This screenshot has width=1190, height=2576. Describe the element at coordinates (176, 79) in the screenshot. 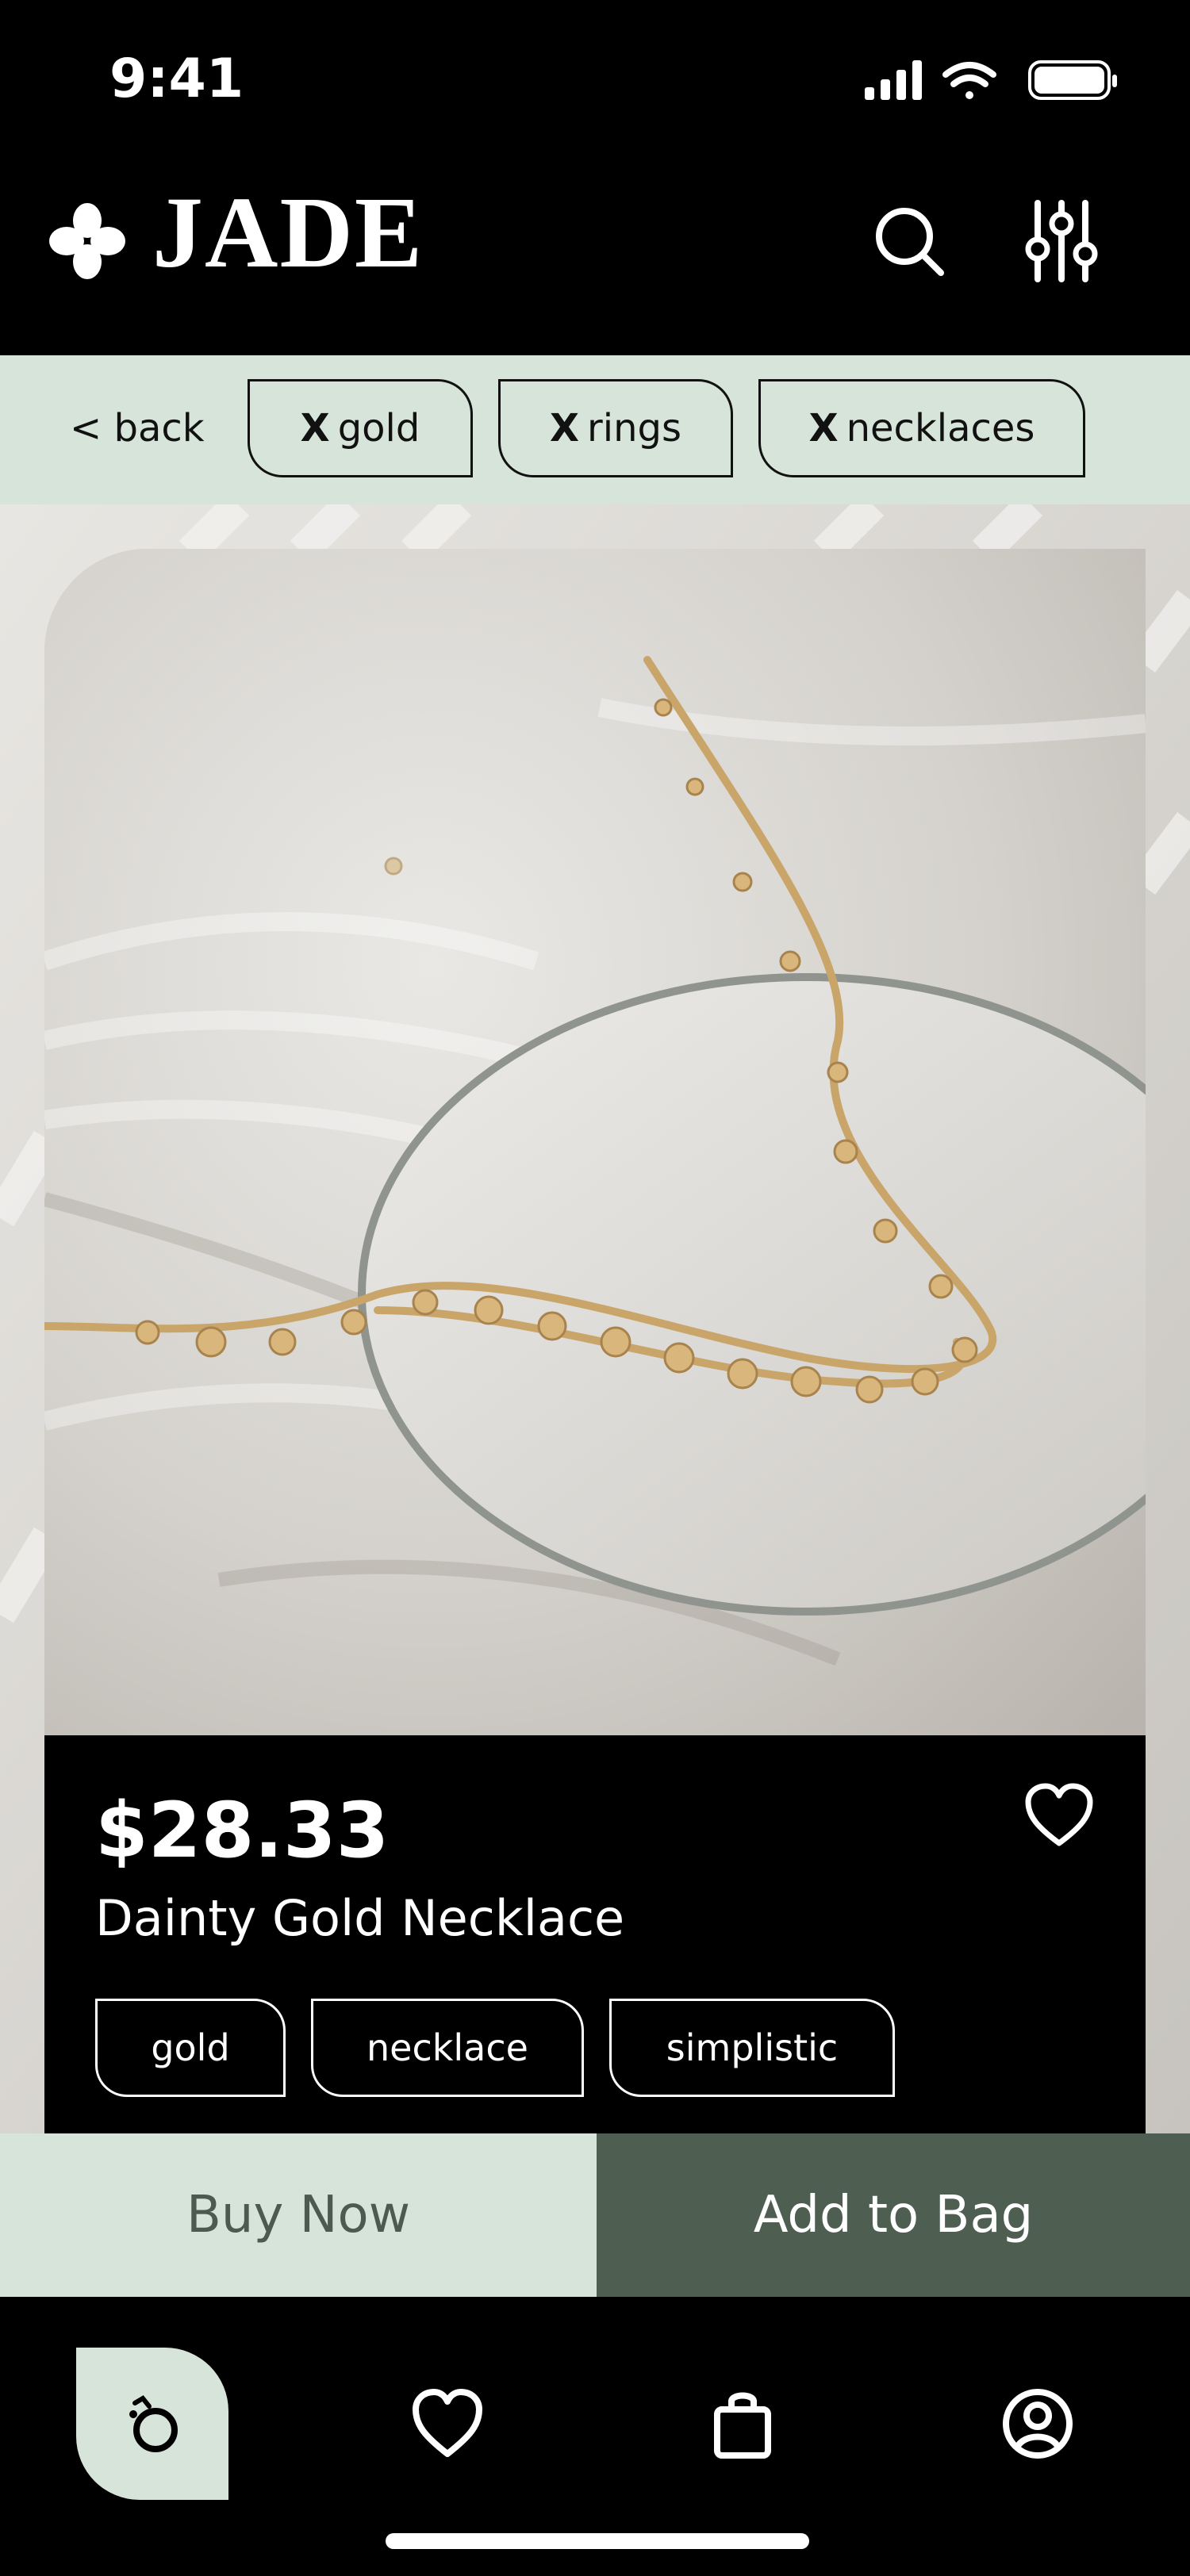

I see `status-time: 9:41` at that location.